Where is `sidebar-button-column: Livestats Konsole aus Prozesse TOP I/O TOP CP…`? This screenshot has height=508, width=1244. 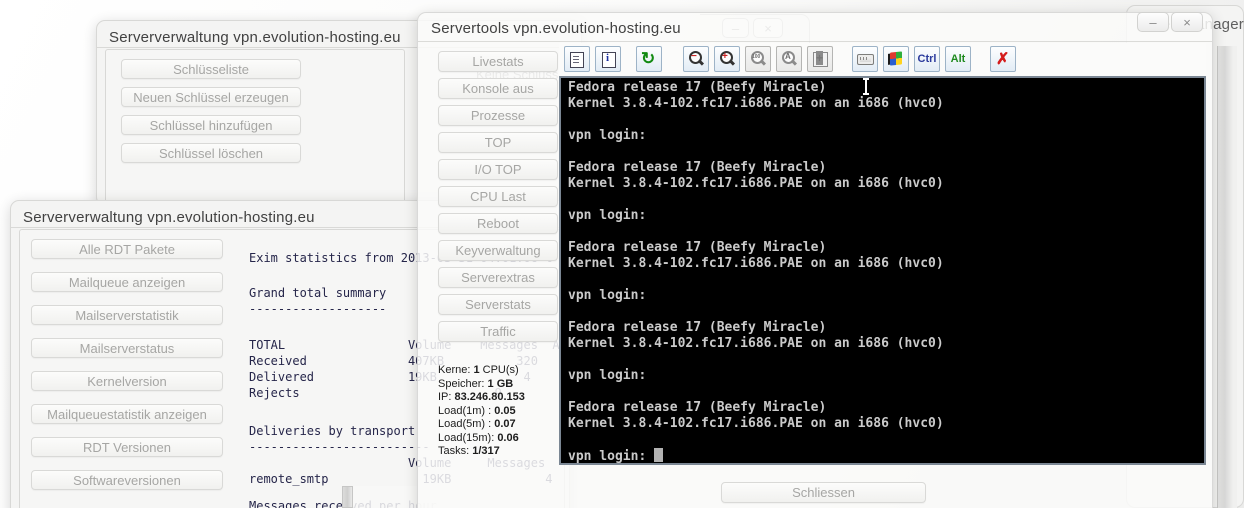
sidebar-button-column: Livestats Konsole aus Prozesse TOP I/O TOP CP… is located at coordinates (498, 196).